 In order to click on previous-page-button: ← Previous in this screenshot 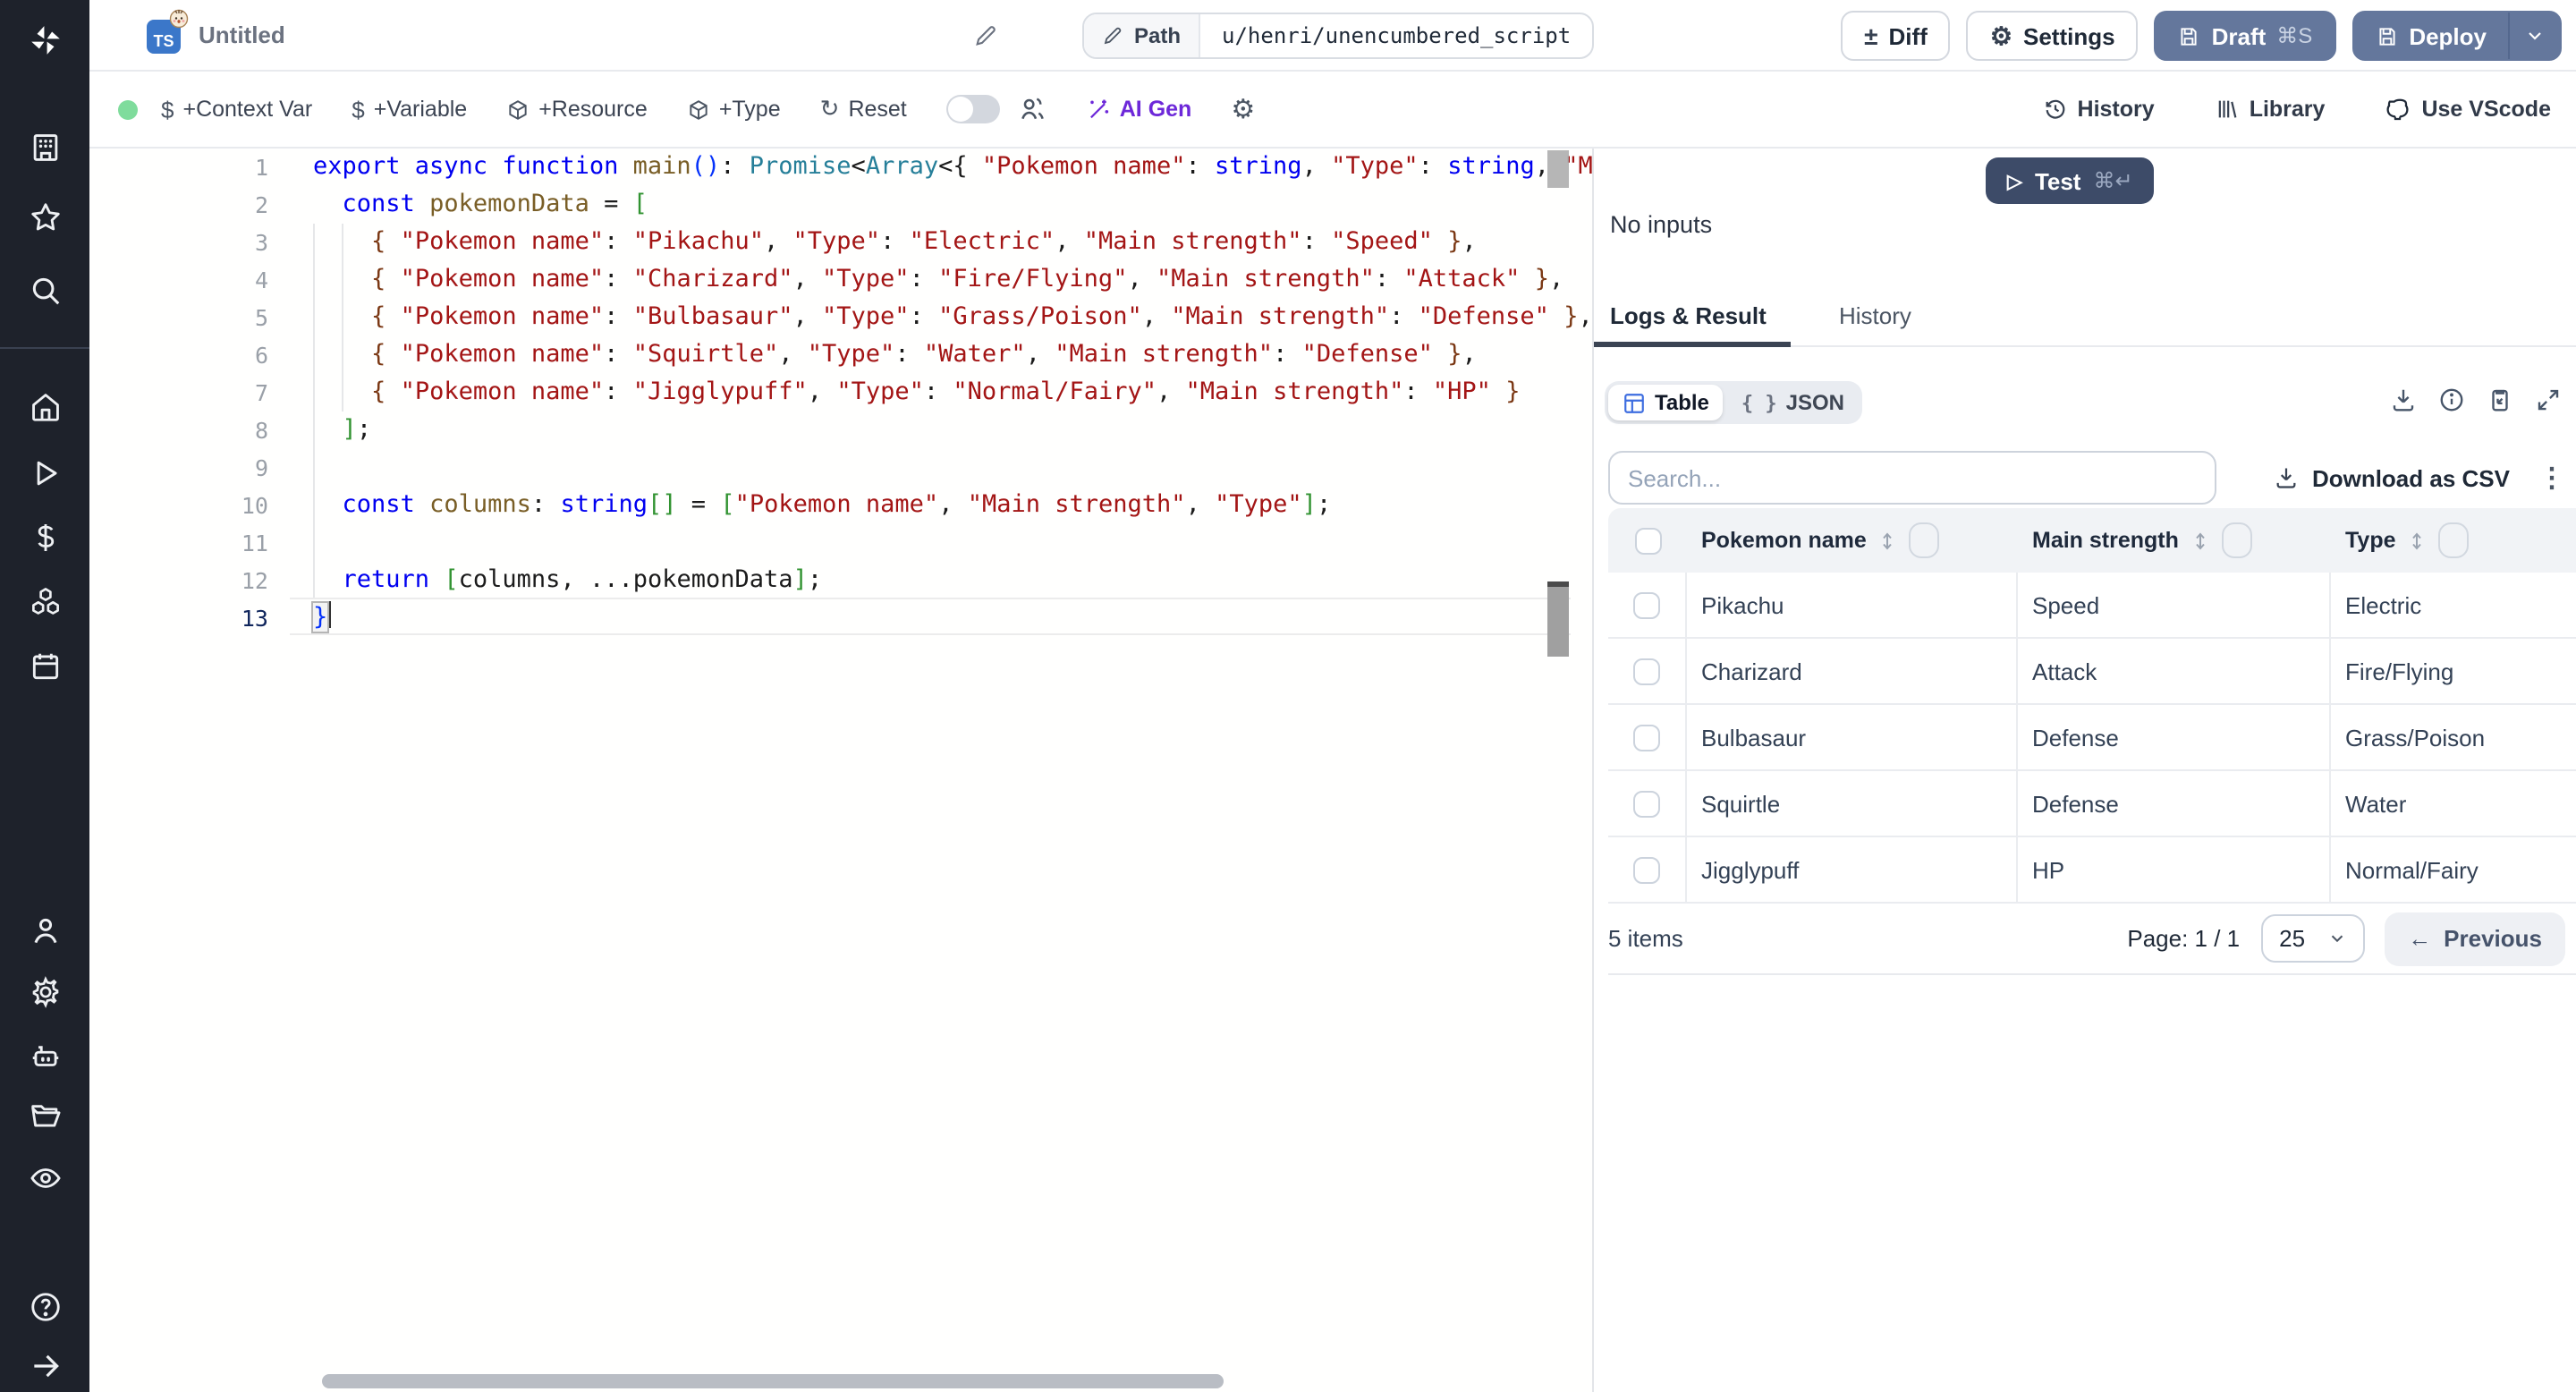, I will do `click(2475, 938)`.